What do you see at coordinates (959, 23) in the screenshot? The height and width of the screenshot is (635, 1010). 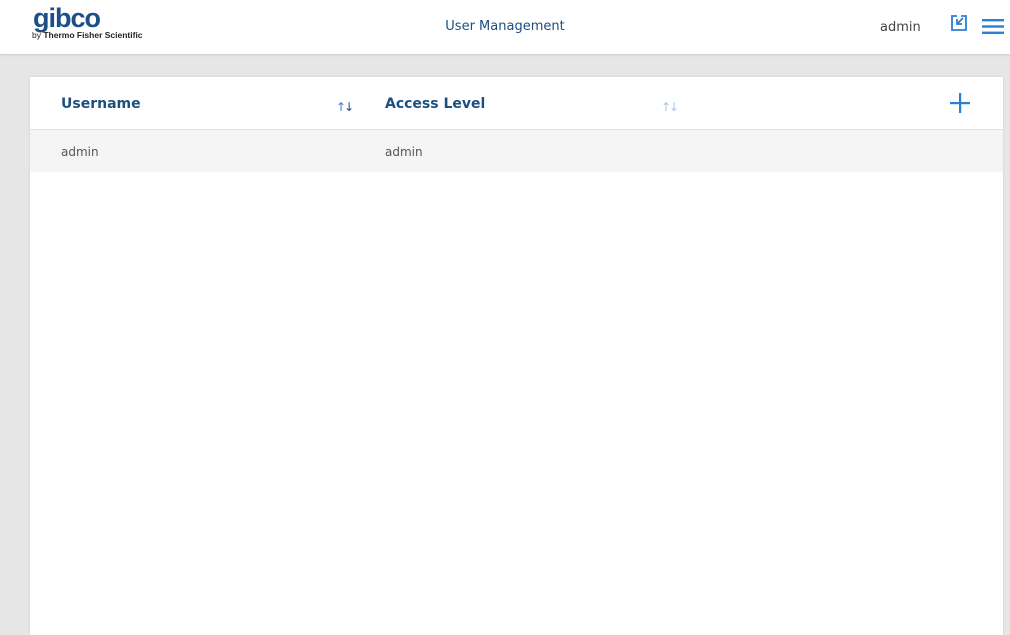 I see `logout-arrow-icon` at bounding box center [959, 23].